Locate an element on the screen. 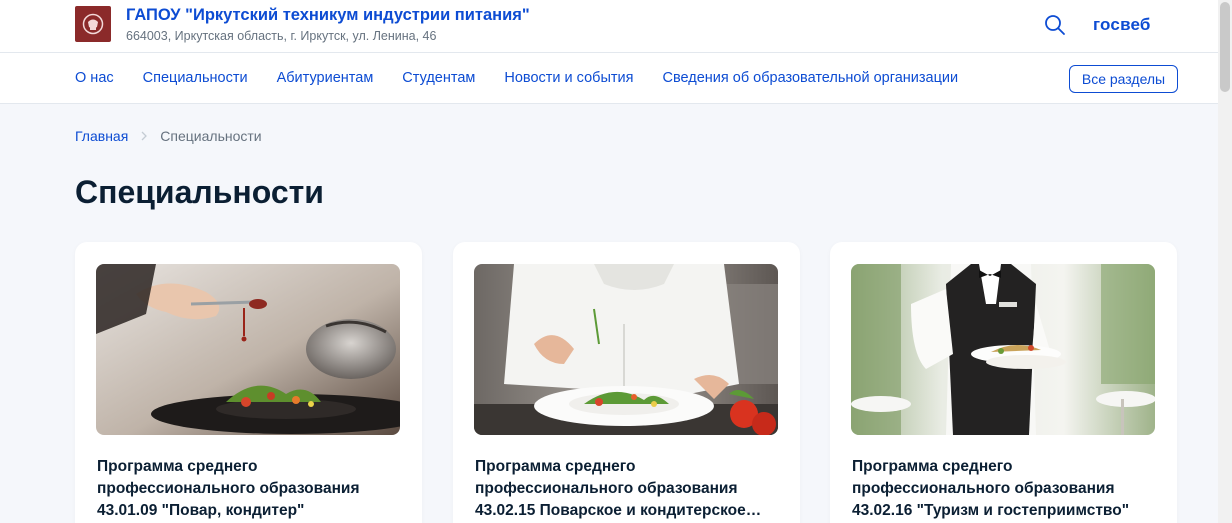 This screenshot has width=1232, height=523. nav-item-org-info: Сведения об образовательной организации is located at coordinates (810, 80).